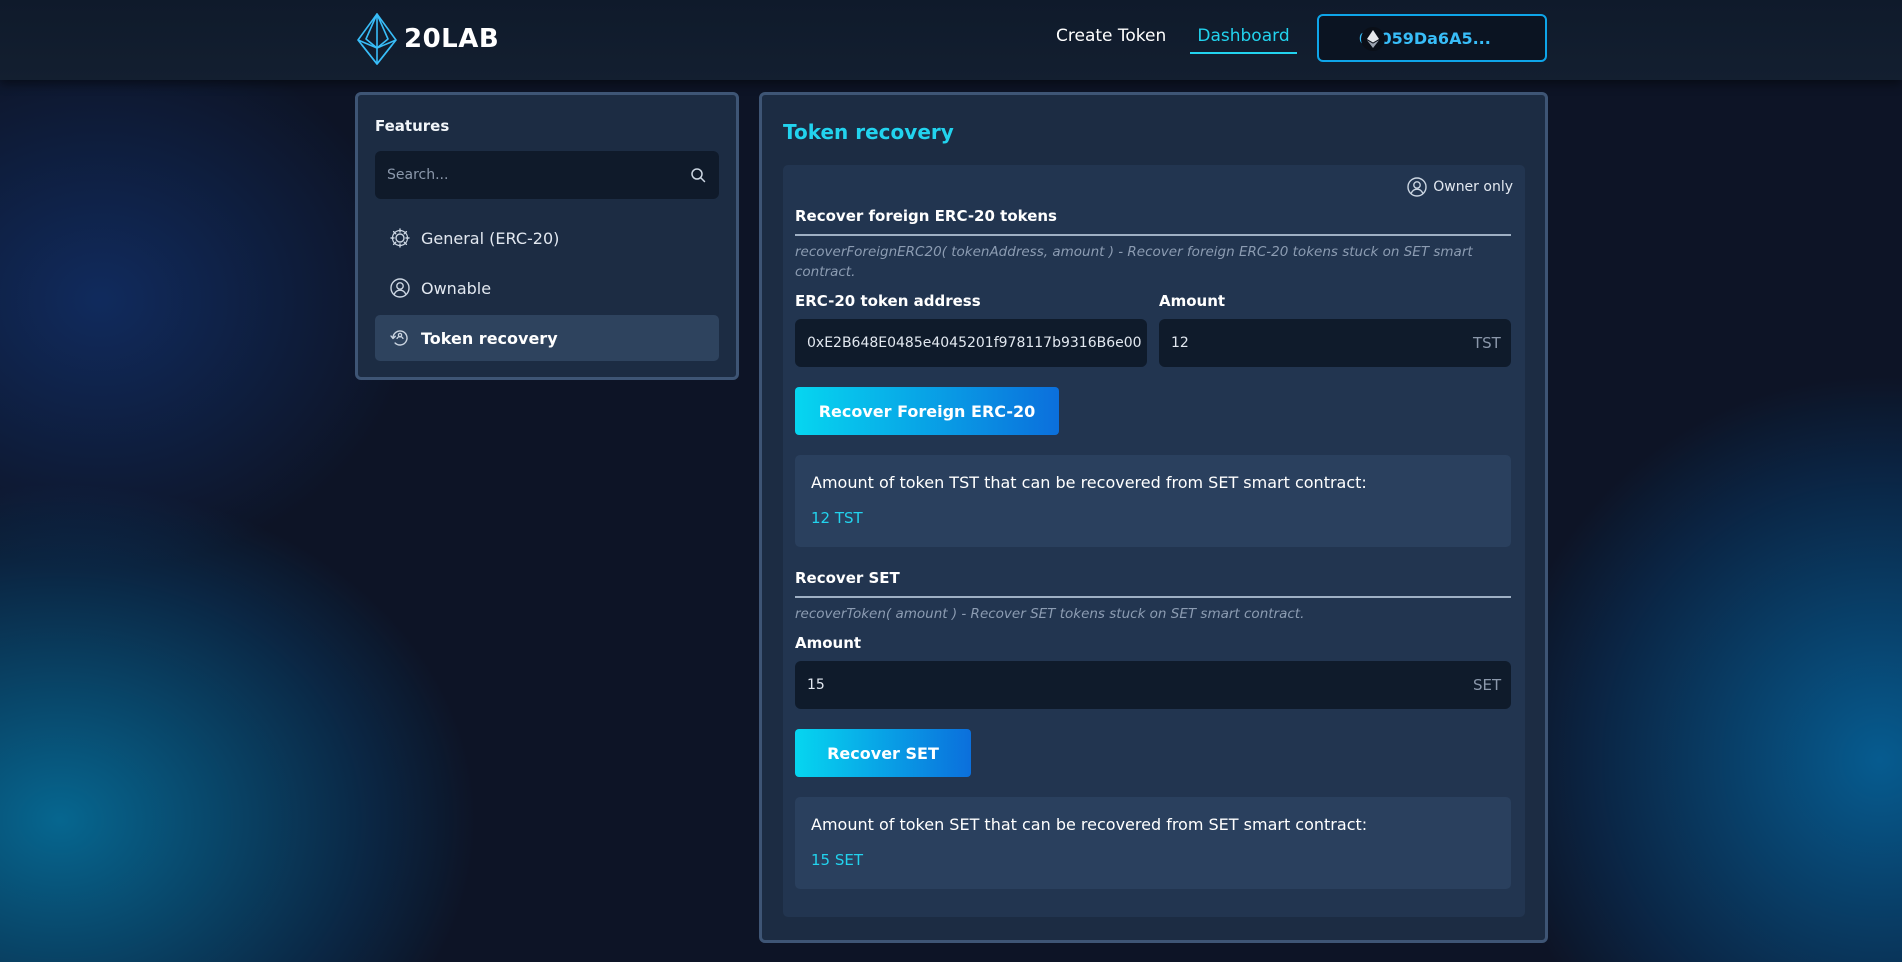  What do you see at coordinates (412, 126) in the screenshot?
I see `sidebar-title: Features` at bounding box center [412, 126].